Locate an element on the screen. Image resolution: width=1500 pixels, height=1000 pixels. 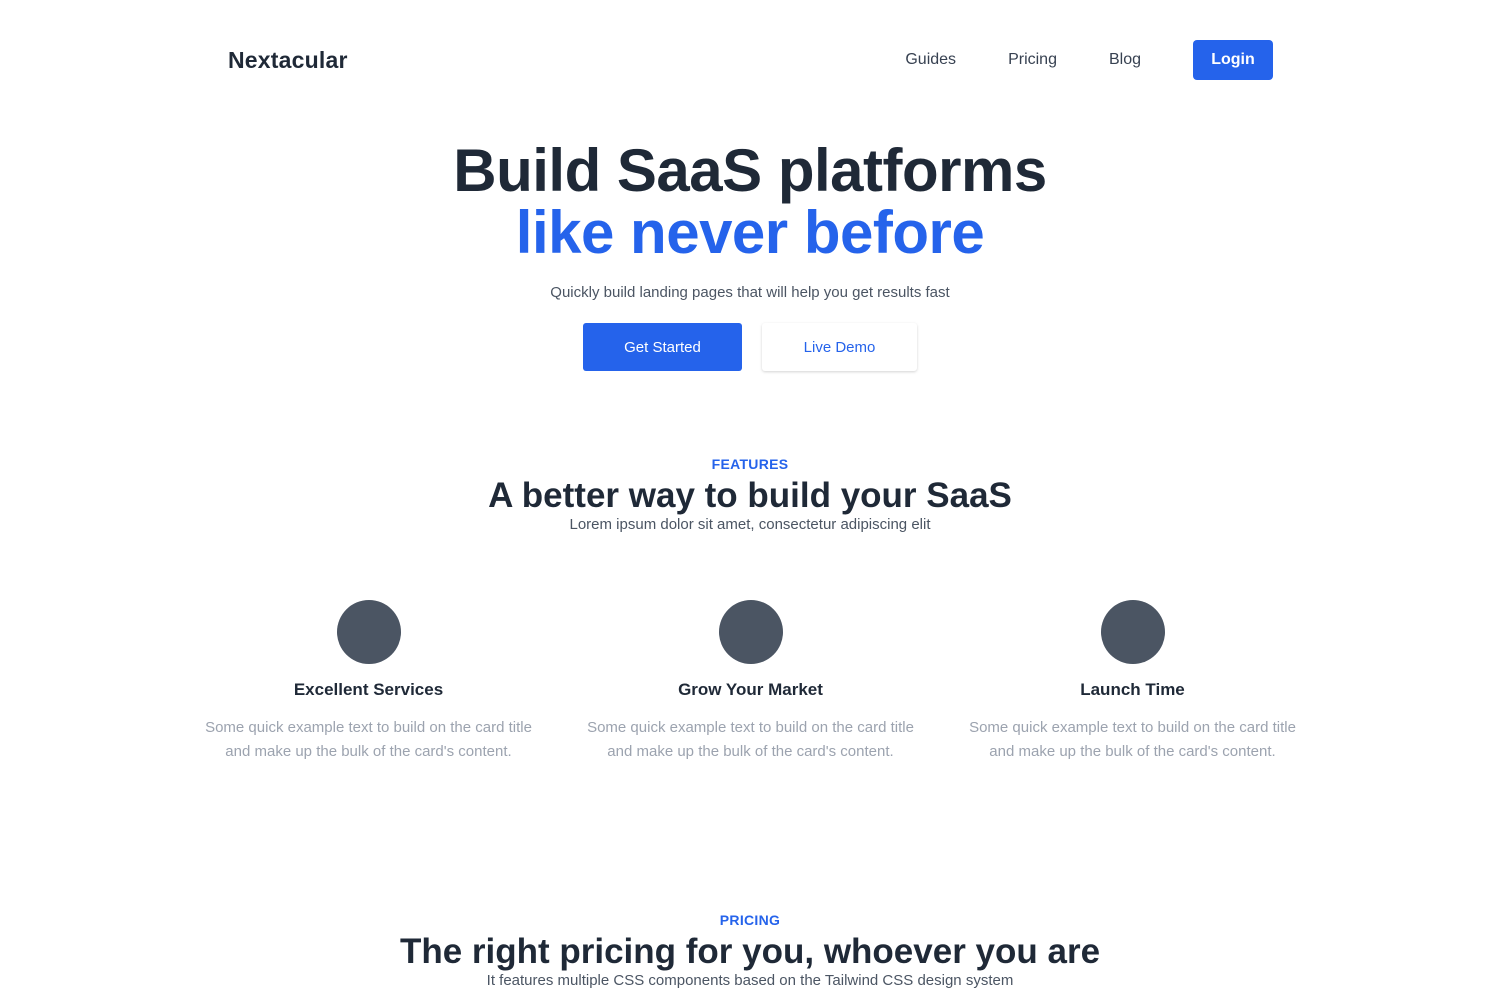
nav-link-blog: Blog is located at coordinates (1125, 60).